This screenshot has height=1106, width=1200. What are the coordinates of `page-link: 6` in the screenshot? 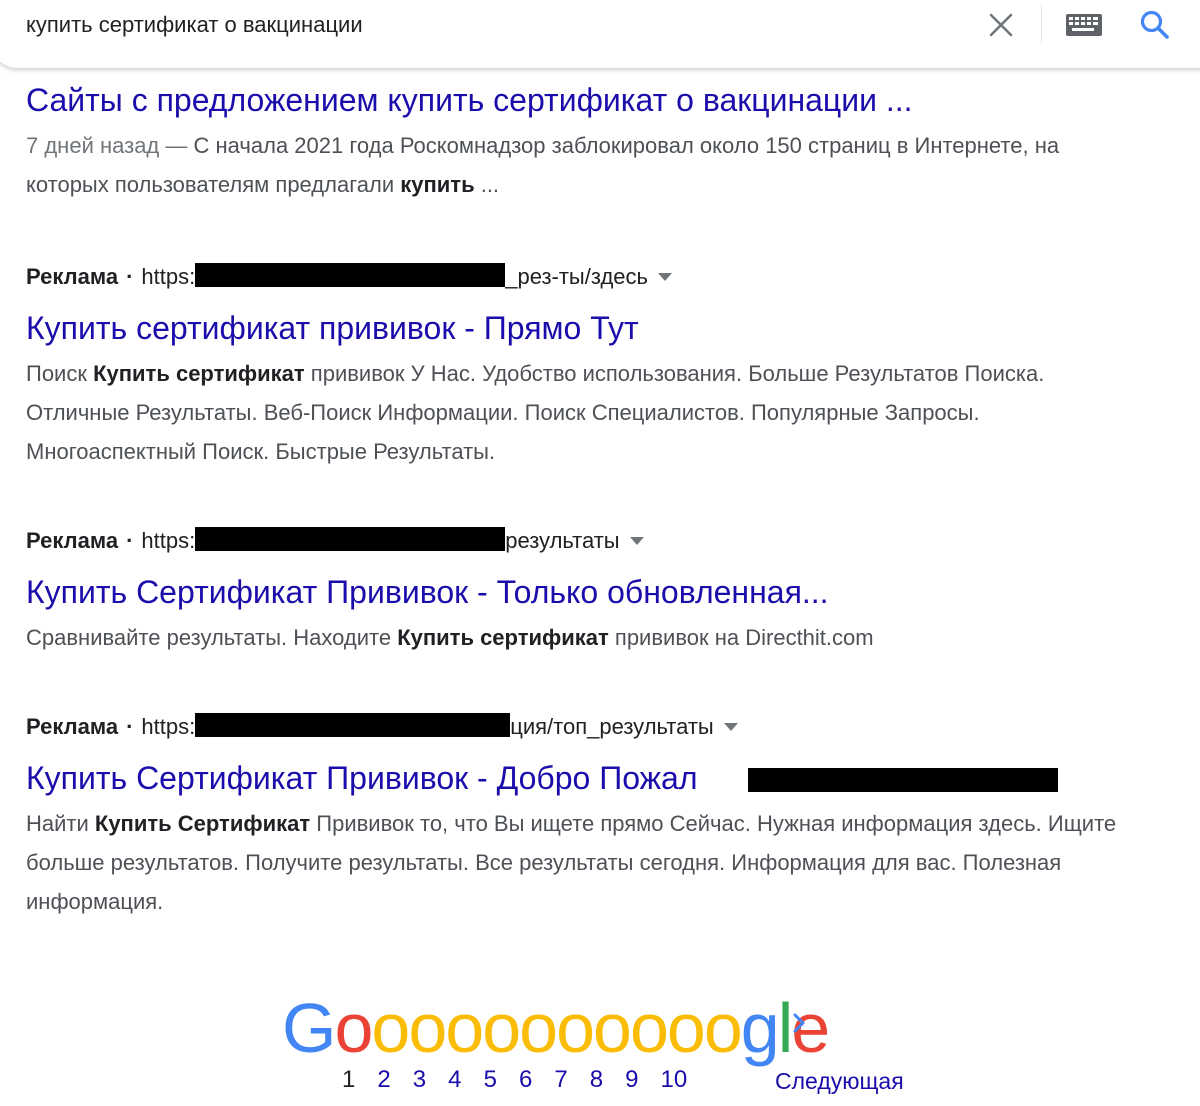 It's located at (536, 1080).